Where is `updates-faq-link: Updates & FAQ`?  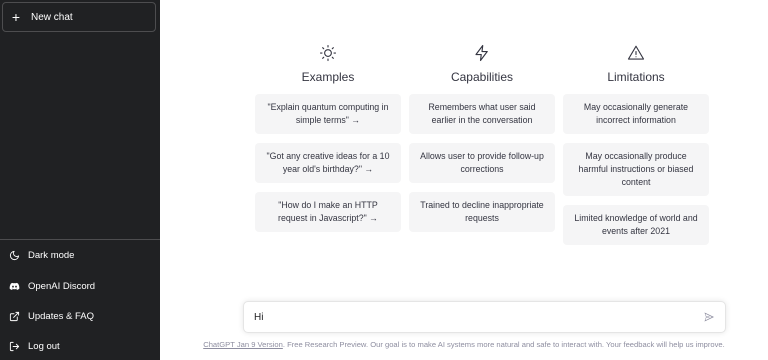
updates-faq-link: Updates & FAQ is located at coordinates (80, 316).